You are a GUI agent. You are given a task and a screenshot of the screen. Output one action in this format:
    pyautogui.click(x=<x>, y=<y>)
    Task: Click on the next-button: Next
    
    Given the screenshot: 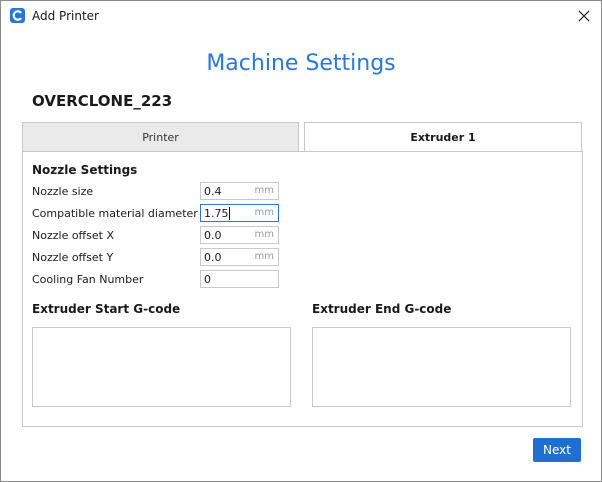 What is the action you would take?
    pyautogui.click(x=557, y=450)
    